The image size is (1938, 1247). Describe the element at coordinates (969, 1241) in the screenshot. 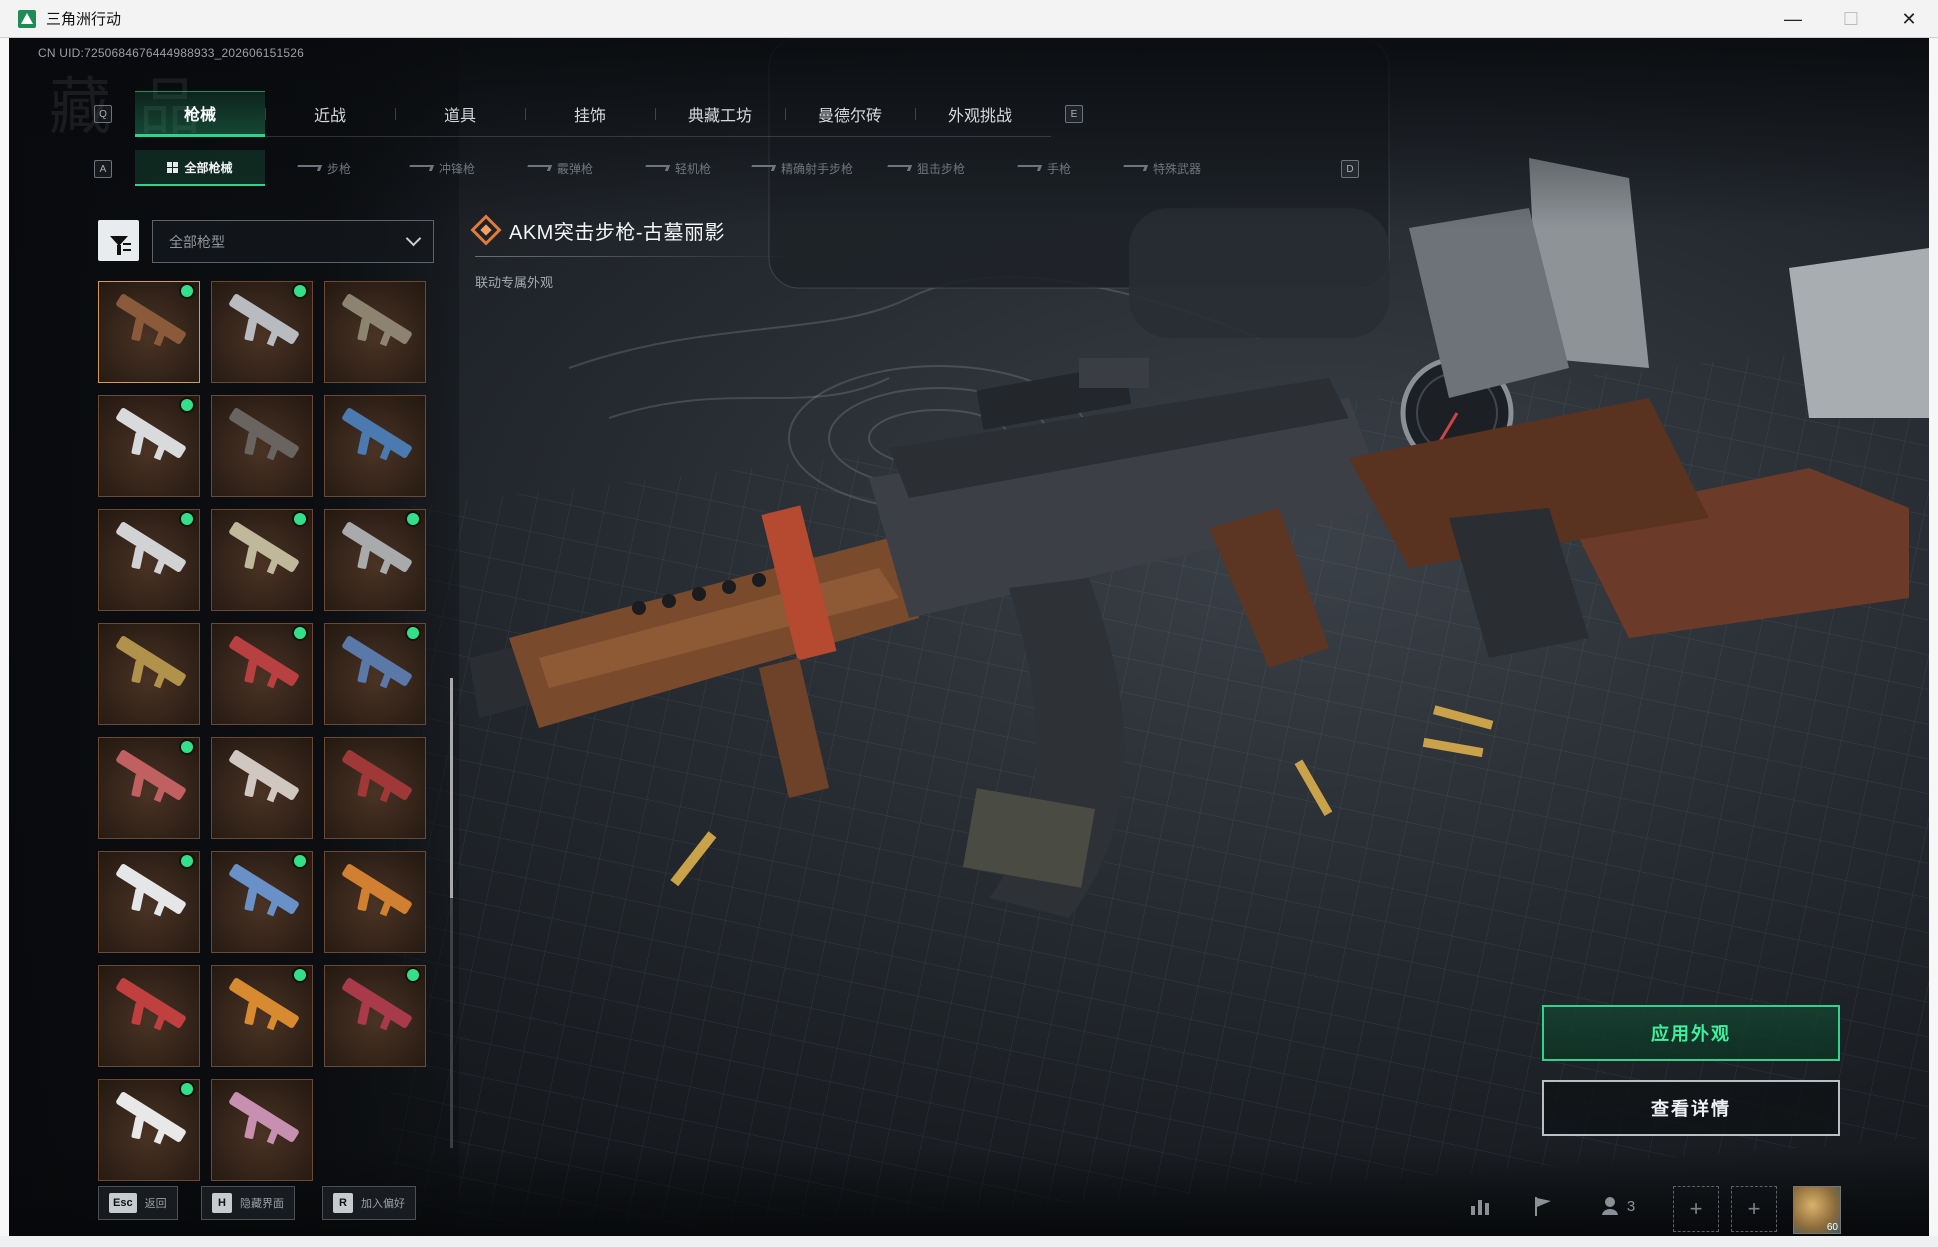

I see `desktop-edge-bottom` at that location.